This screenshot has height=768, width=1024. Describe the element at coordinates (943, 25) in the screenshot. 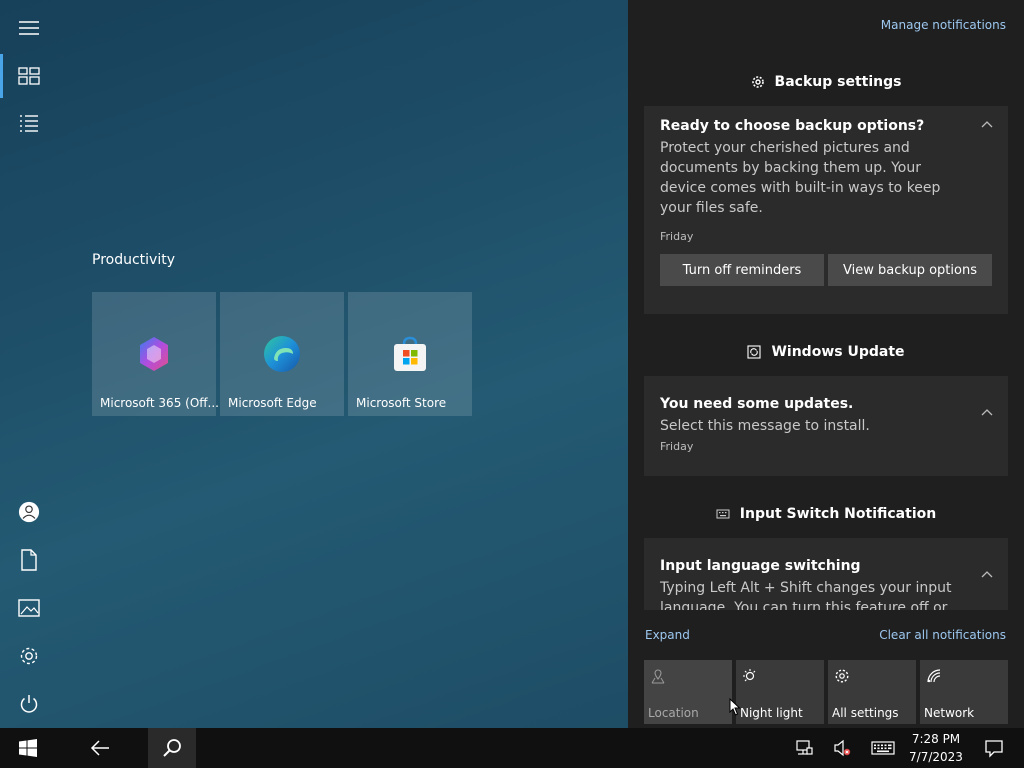

I see `manage-notifications-link: Manage notifications` at that location.